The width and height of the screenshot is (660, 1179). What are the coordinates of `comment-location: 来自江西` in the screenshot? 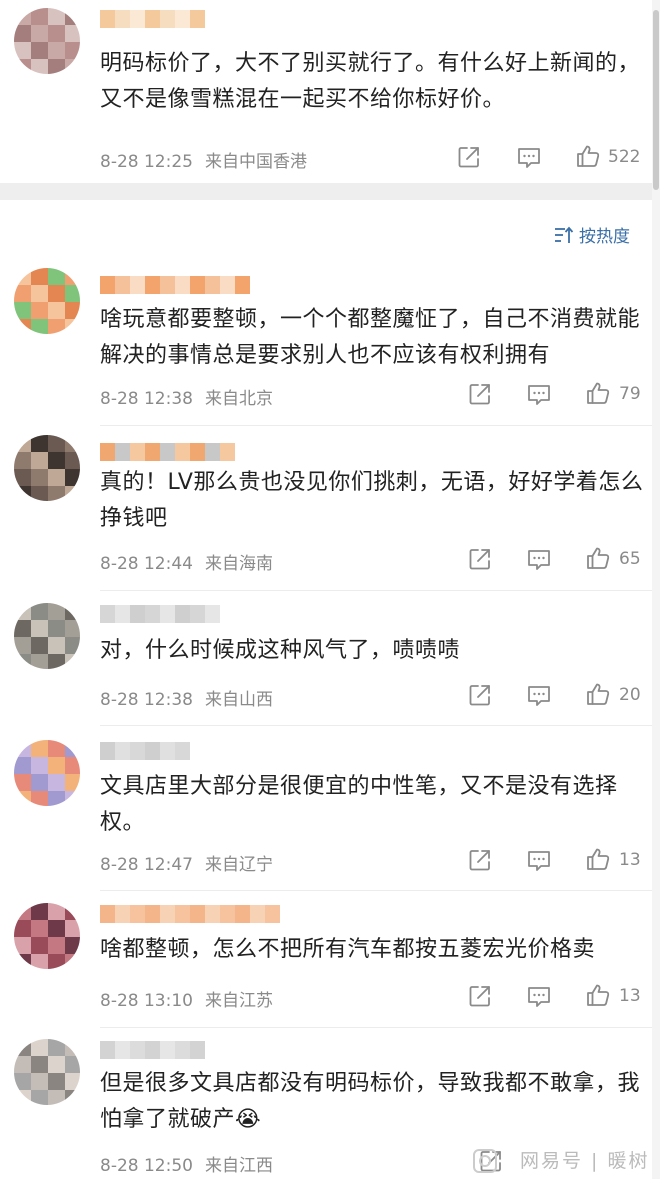 It's located at (238, 1166).